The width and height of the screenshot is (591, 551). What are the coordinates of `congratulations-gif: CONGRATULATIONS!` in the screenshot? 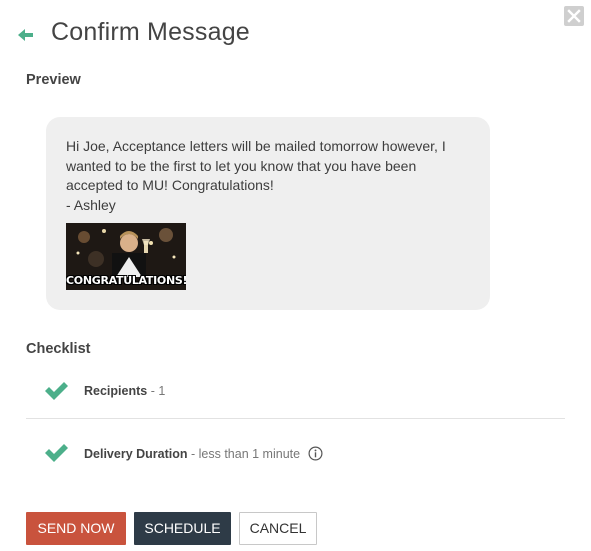 It's located at (126, 256).